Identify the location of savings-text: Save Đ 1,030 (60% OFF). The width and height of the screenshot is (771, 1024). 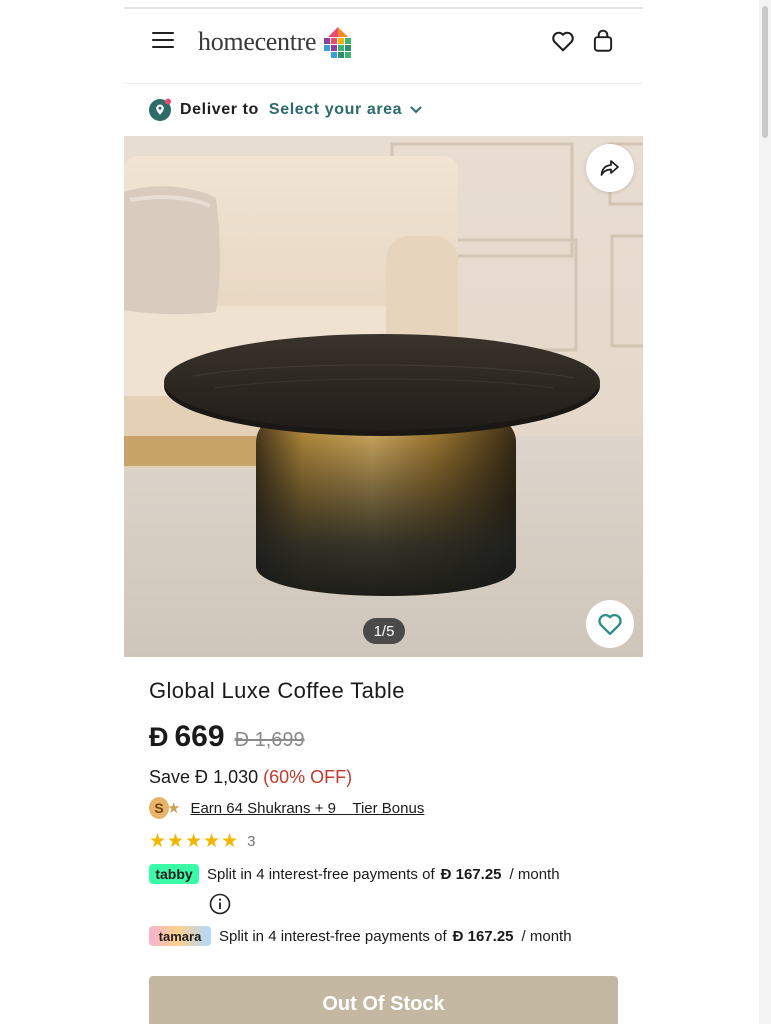
(250, 777).